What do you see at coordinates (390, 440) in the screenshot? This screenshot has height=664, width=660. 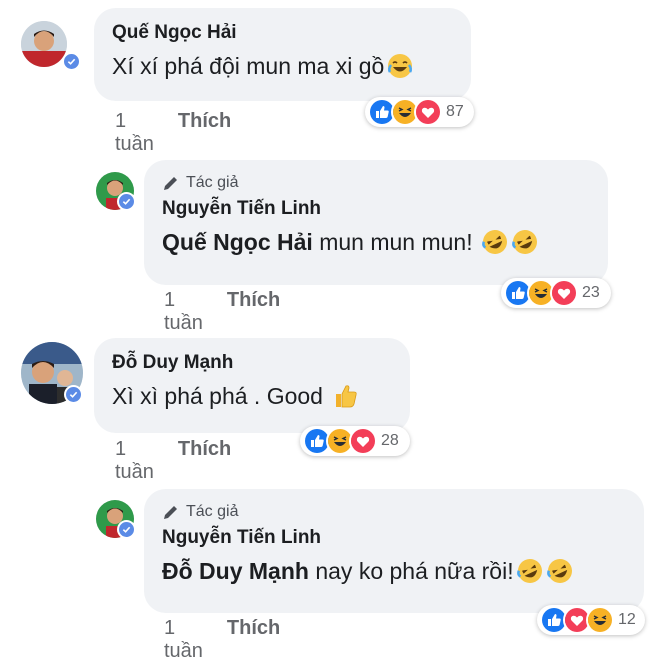 I see `reaction-count: 28` at bounding box center [390, 440].